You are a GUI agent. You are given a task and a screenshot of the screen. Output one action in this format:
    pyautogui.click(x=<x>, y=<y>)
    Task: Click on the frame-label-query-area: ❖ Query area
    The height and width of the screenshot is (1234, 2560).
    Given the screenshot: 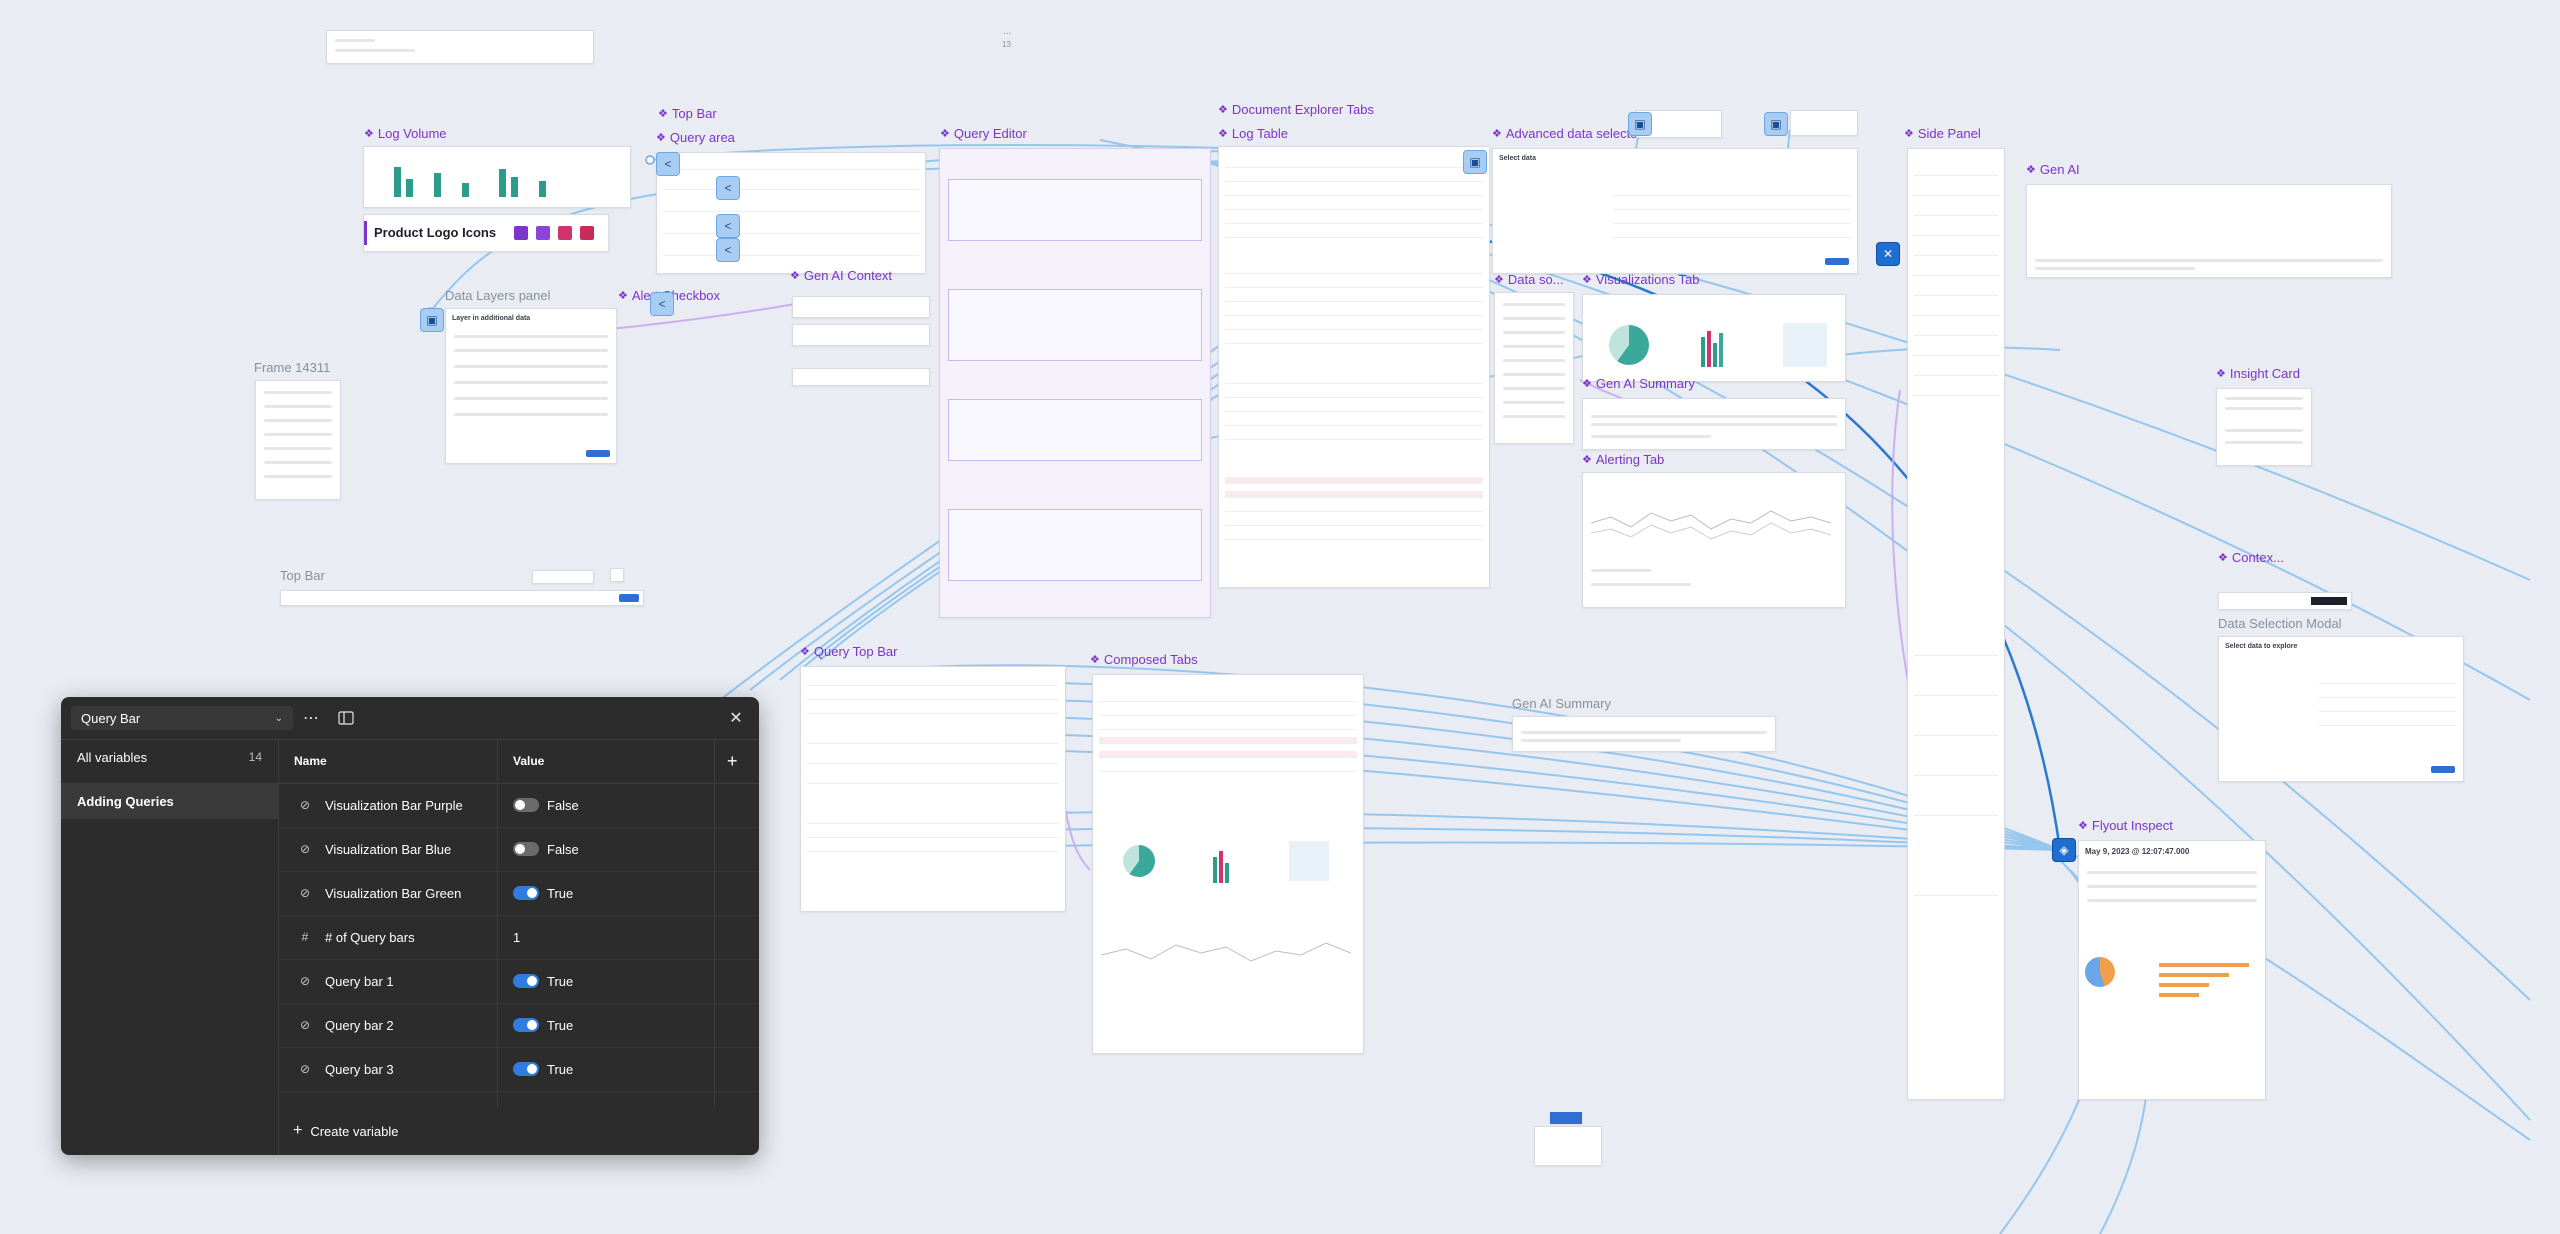 What is the action you would take?
    pyautogui.click(x=695, y=137)
    